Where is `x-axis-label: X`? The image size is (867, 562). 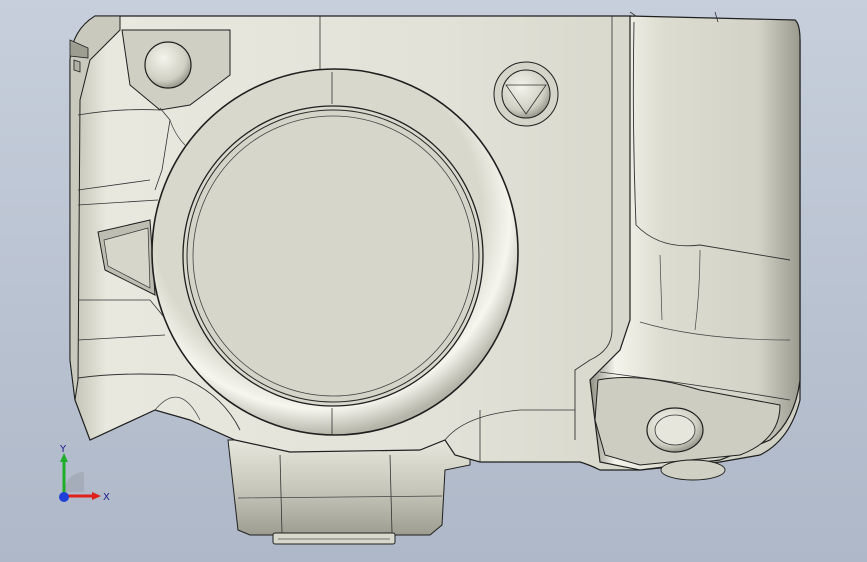 x-axis-label: X is located at coordinates (106, 497).